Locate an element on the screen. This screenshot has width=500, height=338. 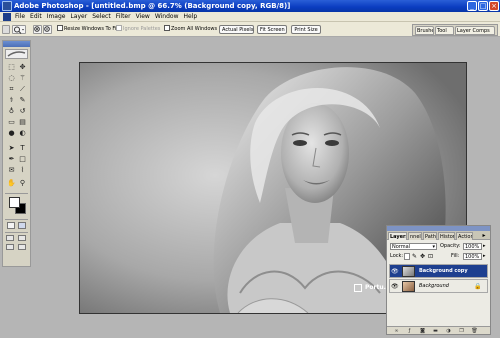
blur-tool: ● is located at coordinates (11, 133).